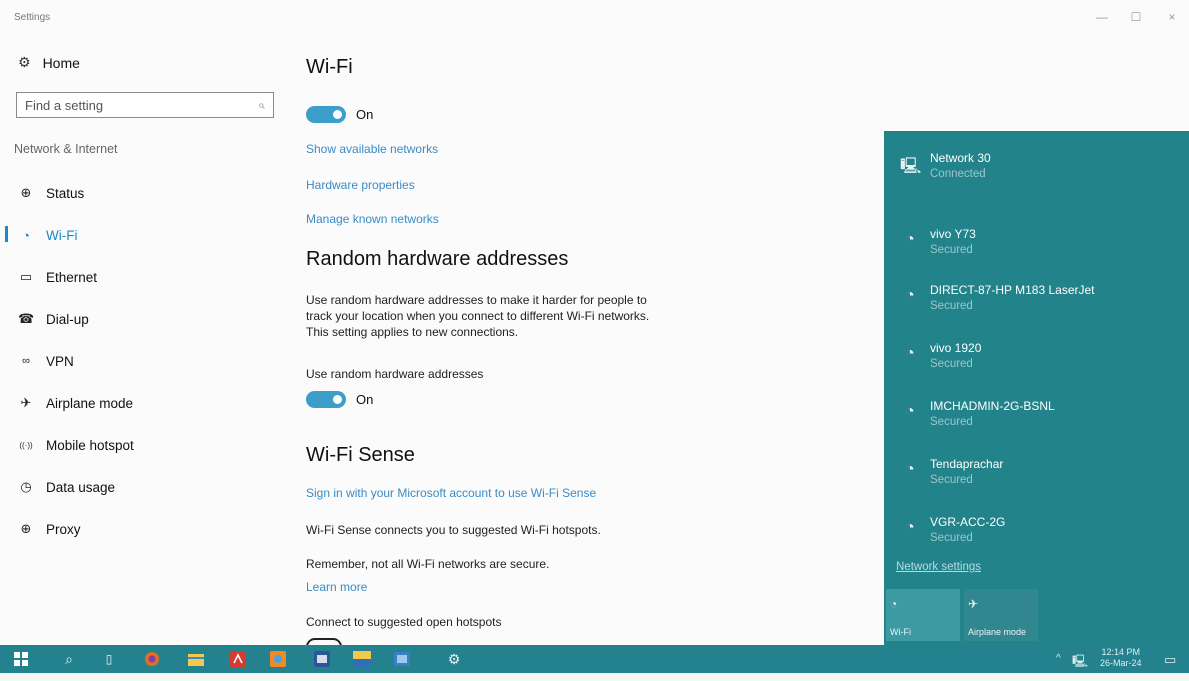 The height and width of the screenshot is (681, 1189). Describe the element at coordinates (997, 632) in the screenshot. I see `quick-action-label: Airplane mode` at that location.